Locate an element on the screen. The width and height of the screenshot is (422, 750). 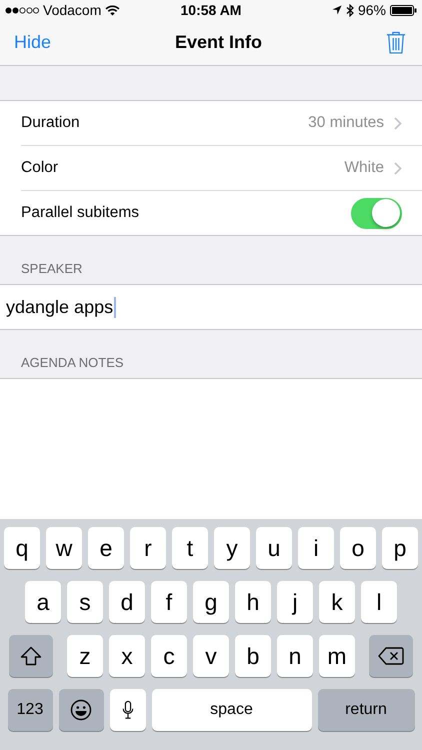
letter-key: z is located at coordinates (85, 656).